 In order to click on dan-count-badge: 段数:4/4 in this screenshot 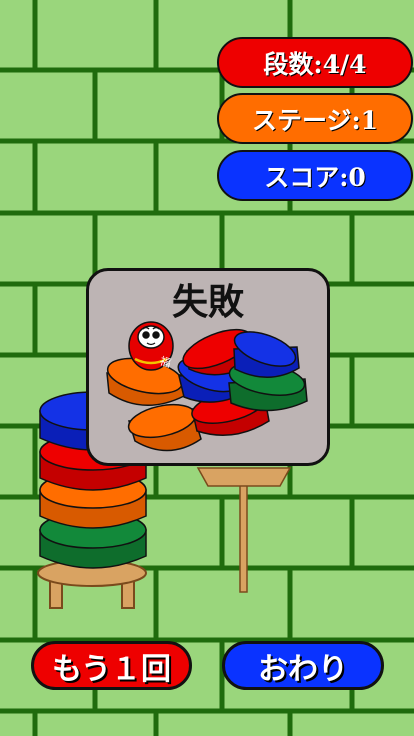, I will do `click(315, 62)`.